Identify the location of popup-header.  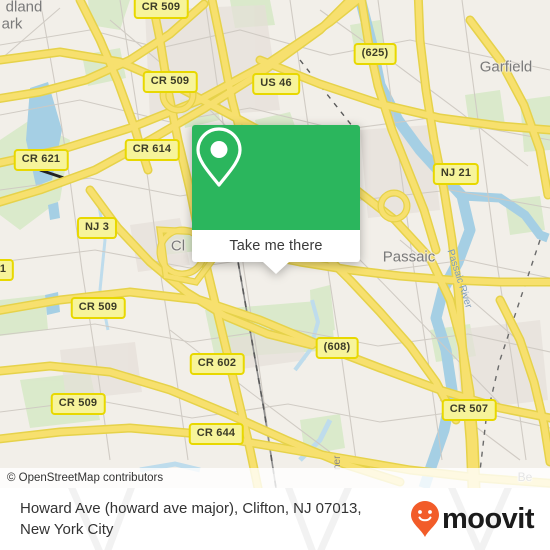
(276, 177).